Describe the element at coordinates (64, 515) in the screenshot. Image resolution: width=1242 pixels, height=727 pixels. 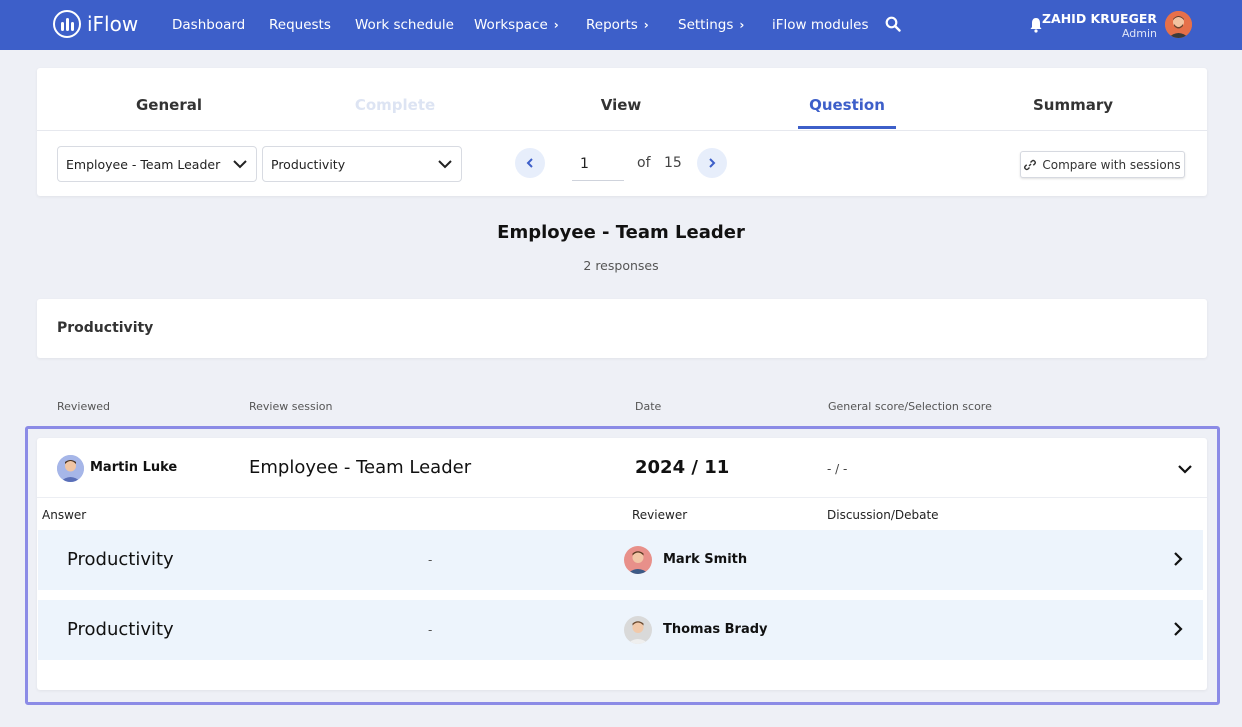
I see `sub-header-answer: Answer` at that location.